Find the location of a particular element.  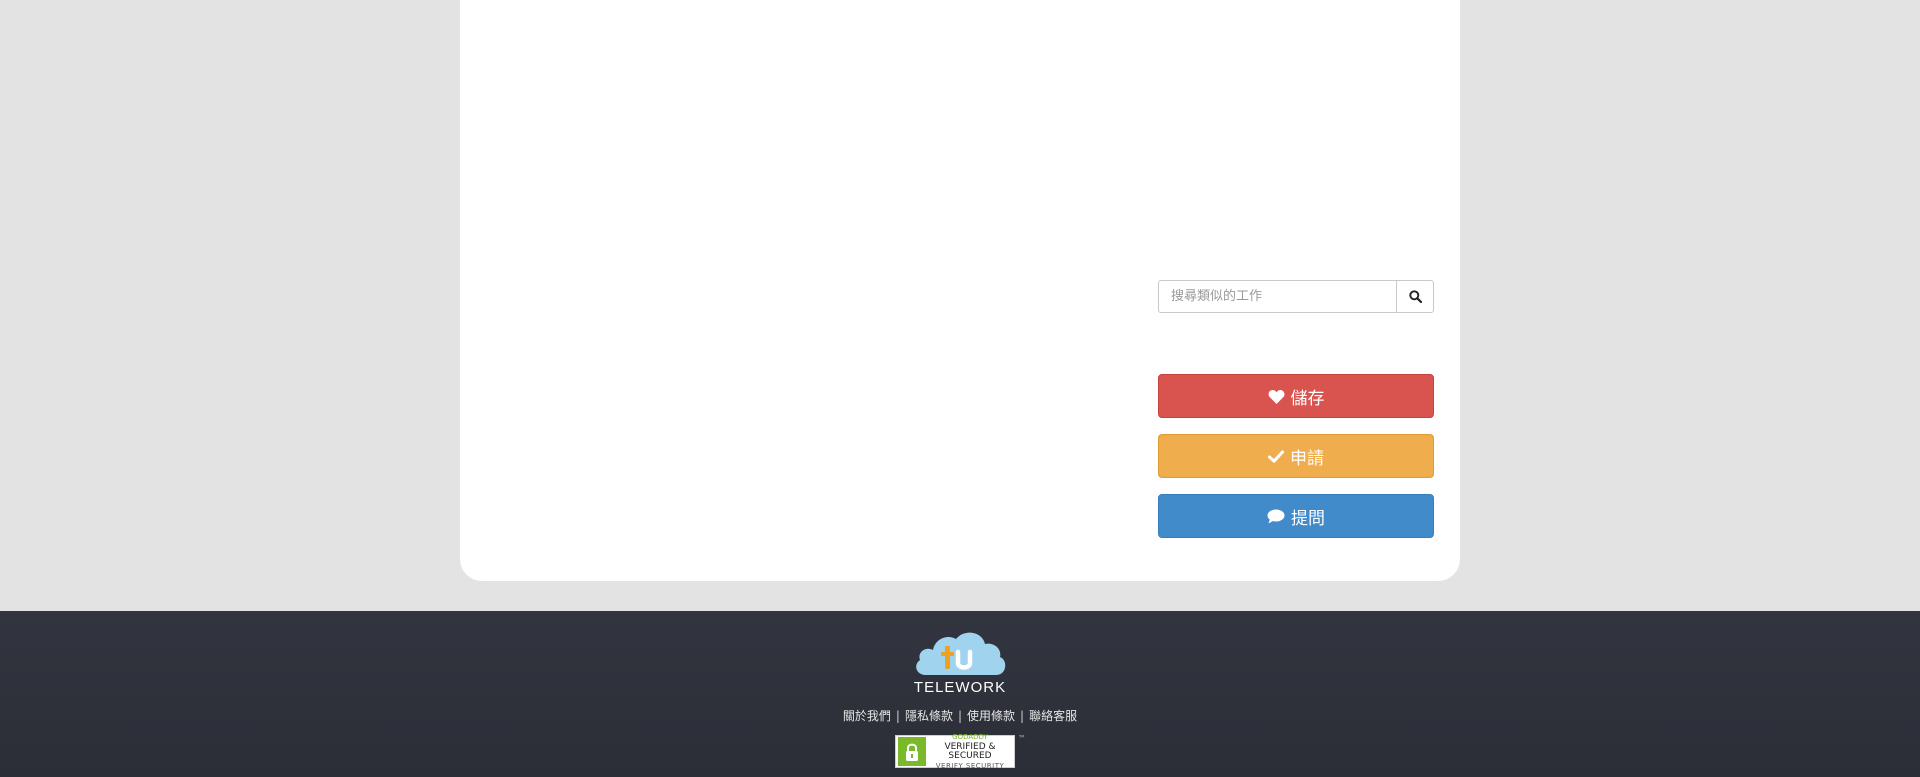

apply-button-label: 申請 is located at coordinates (1307, 458).